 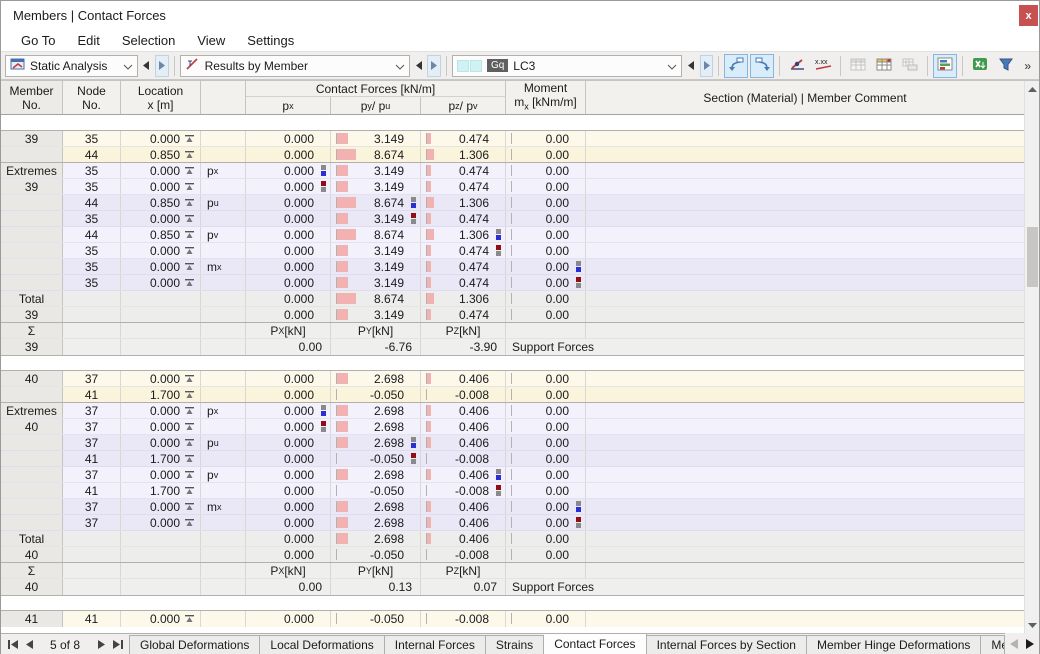 What do you see at coordinates (1032, 89) in the screenshot?
I see `scroll-up-arrow-icon` at bounding box center [1032, 89].